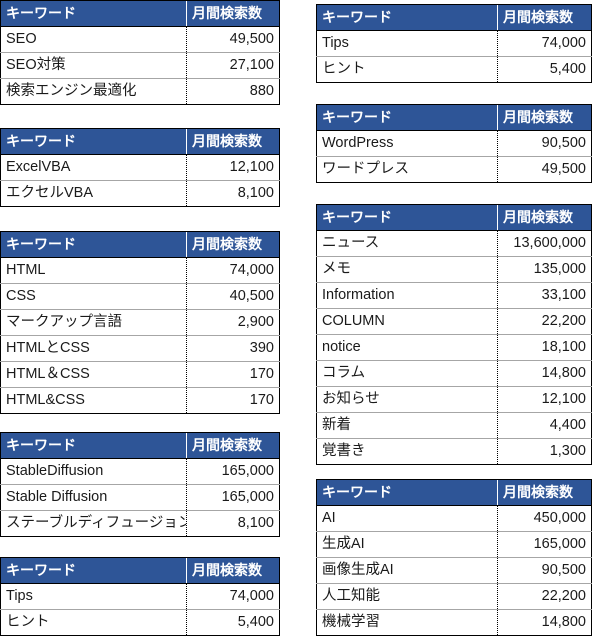 This screenshot has width=595, height=636. I want to click on table-row: 覚書き 1,300, so click(454, 451).